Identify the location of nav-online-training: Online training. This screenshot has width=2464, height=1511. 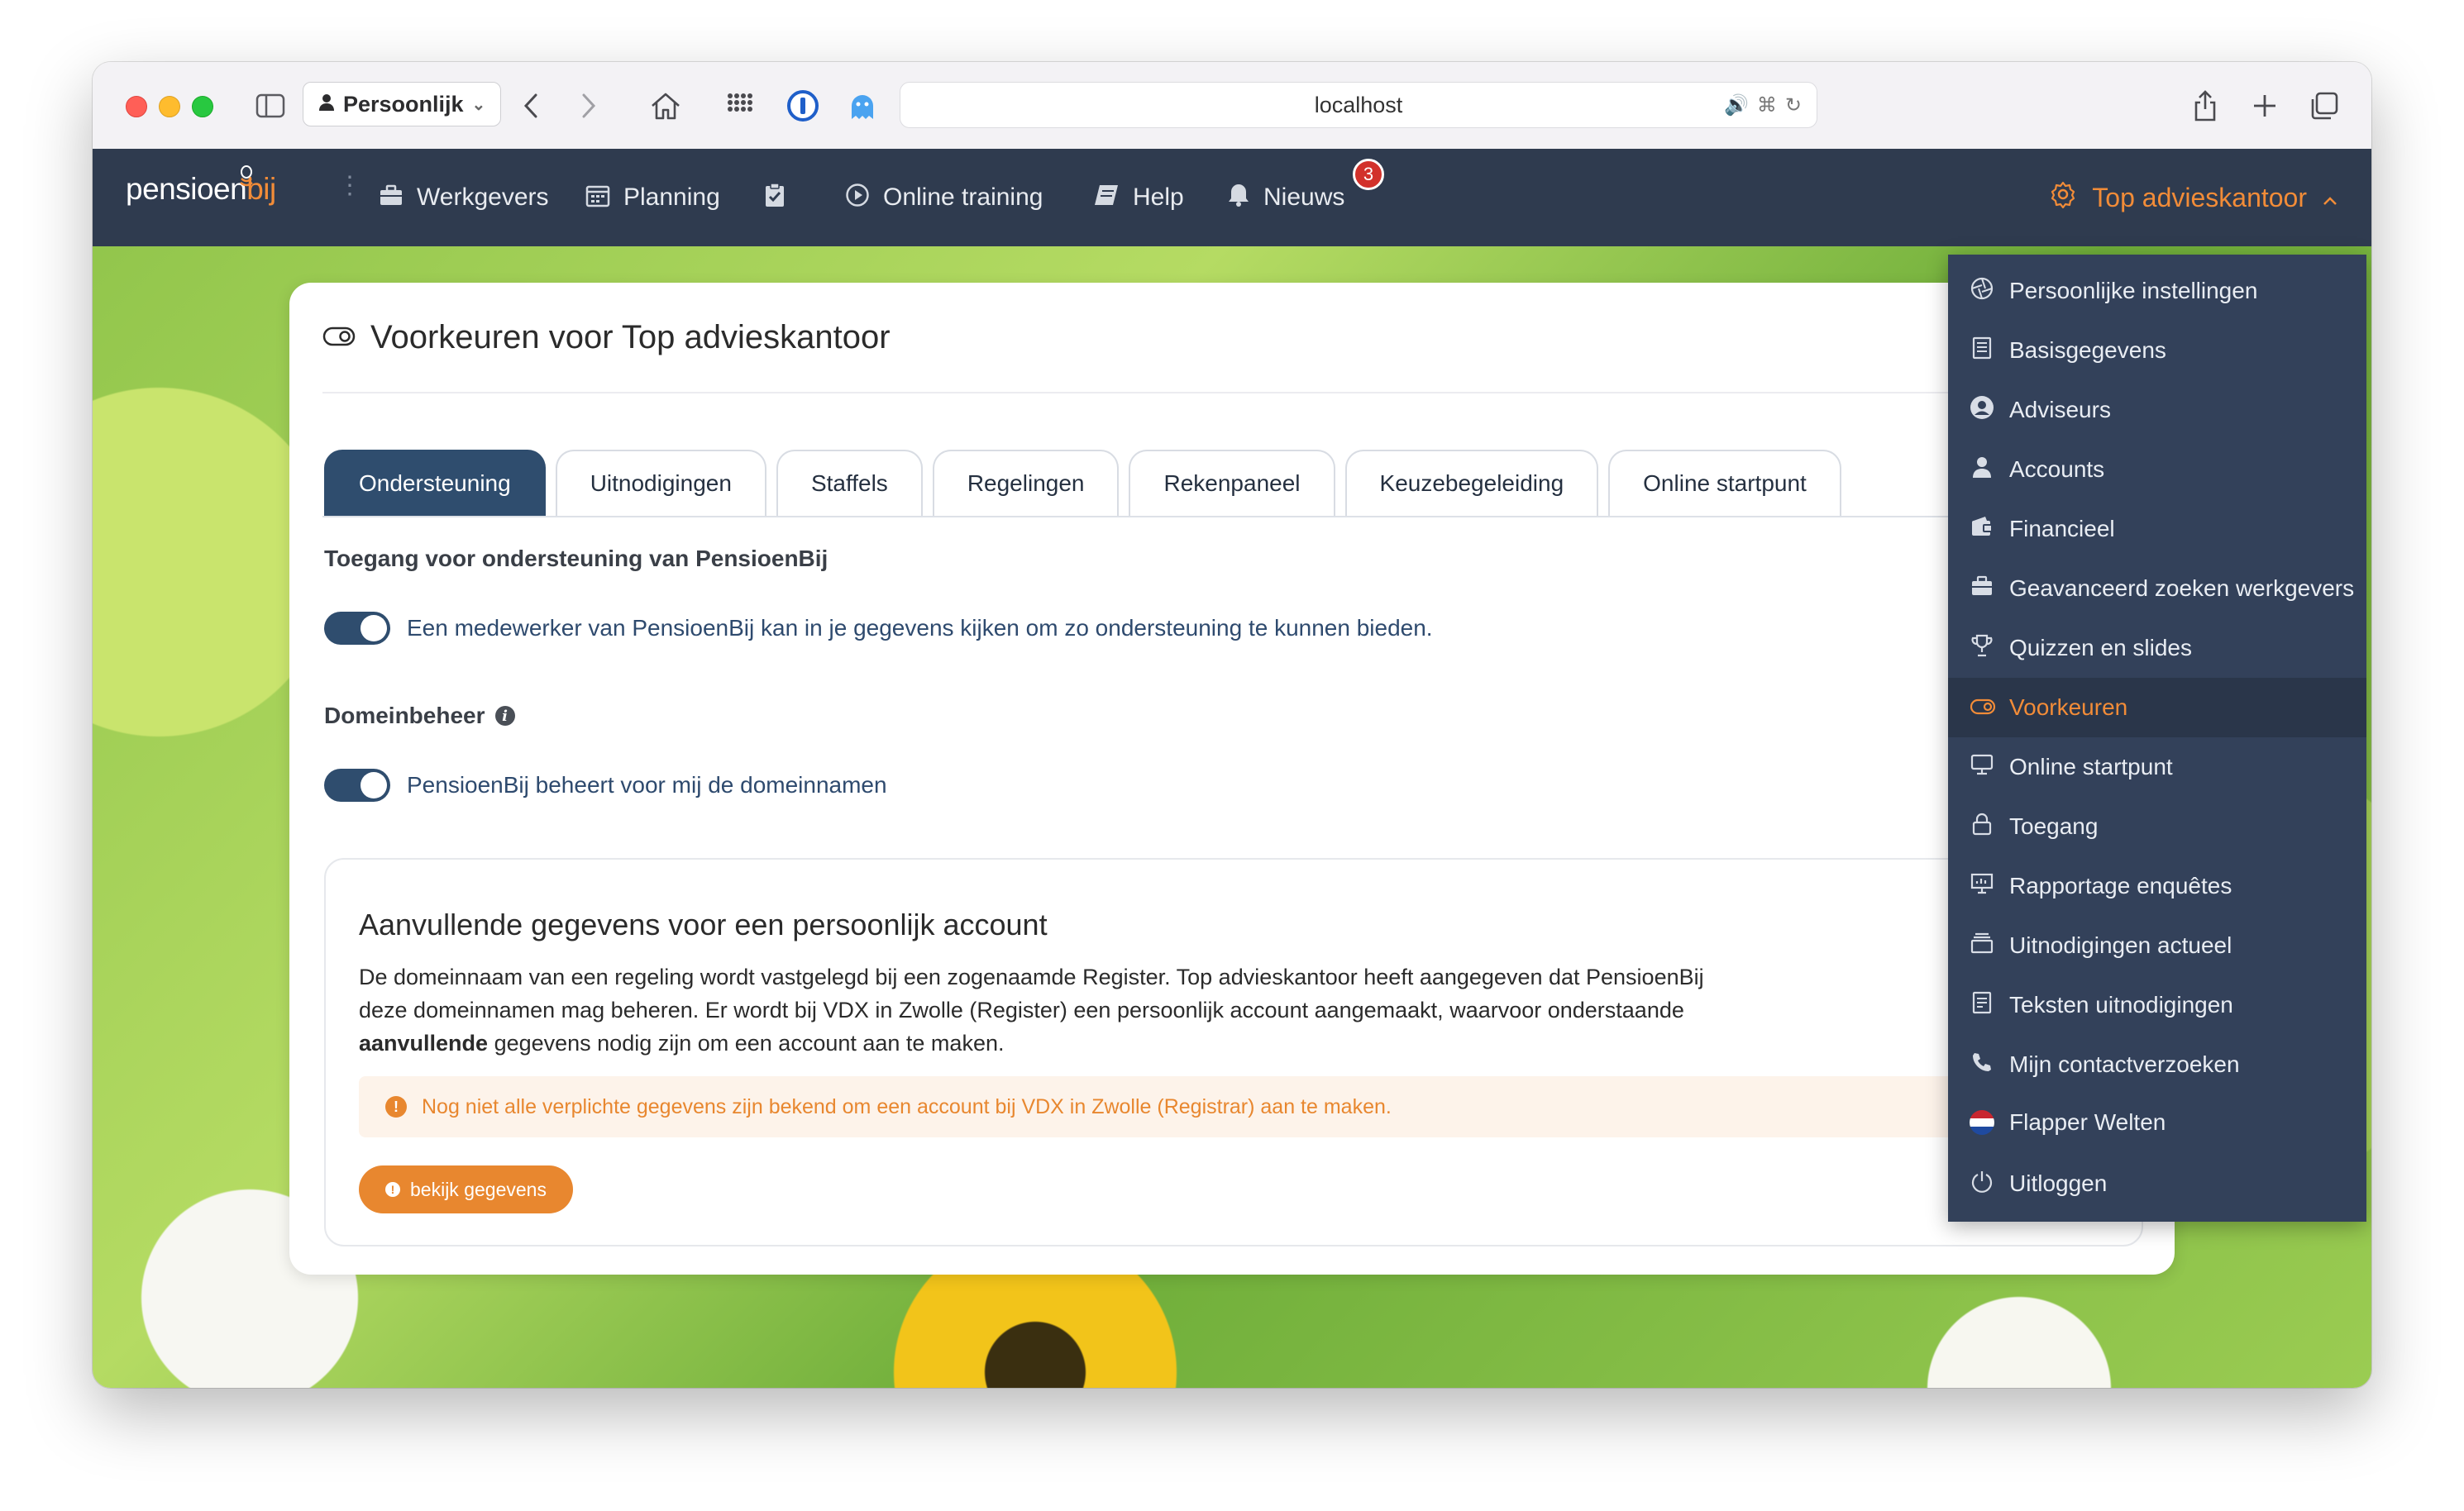
(944, 198).